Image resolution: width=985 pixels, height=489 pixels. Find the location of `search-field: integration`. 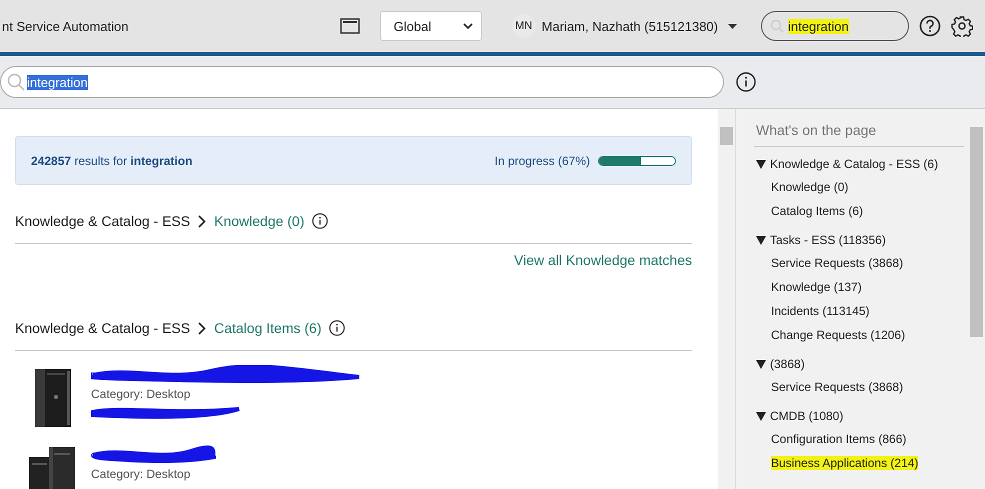

search-field: integration is located at coordinates (362, 82).